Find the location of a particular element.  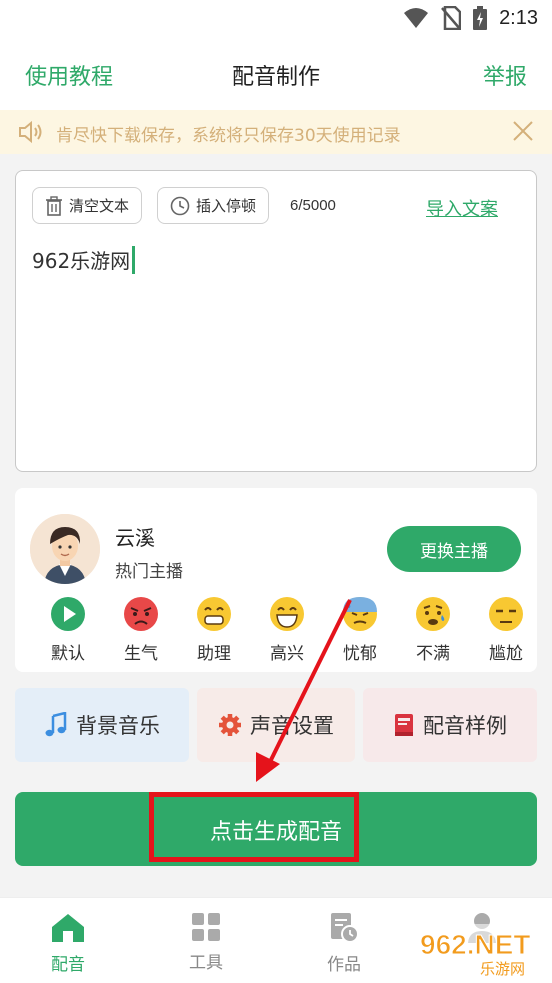

unamused-face-icon is located at coordinates (506, 614).